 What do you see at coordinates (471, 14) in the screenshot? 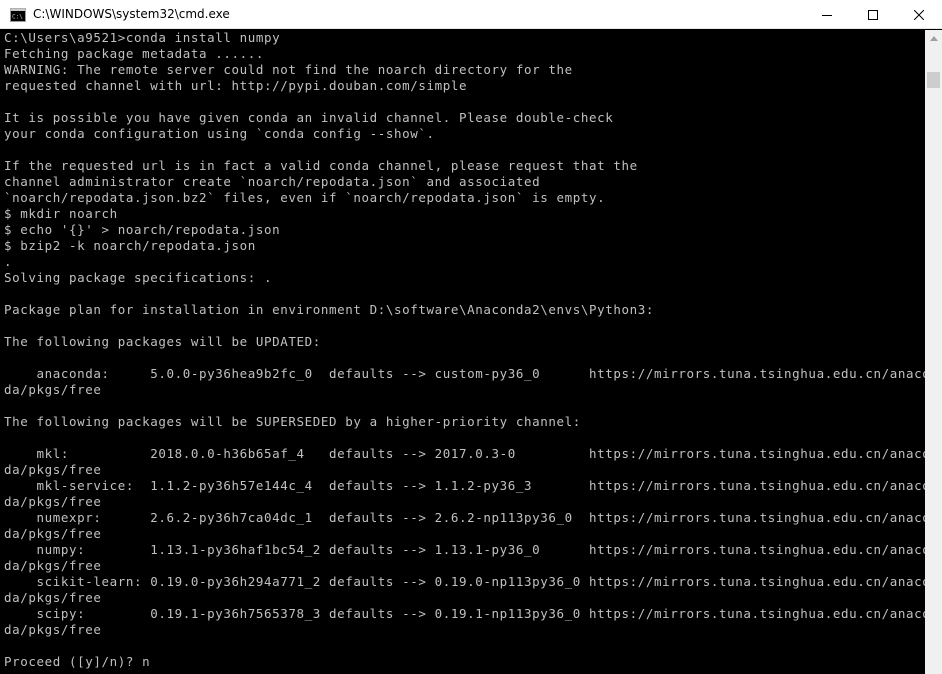
I see `title-bar: C:\ C:\WINDOWS\system32\cmd.exe` at bounding box center [471, 14].